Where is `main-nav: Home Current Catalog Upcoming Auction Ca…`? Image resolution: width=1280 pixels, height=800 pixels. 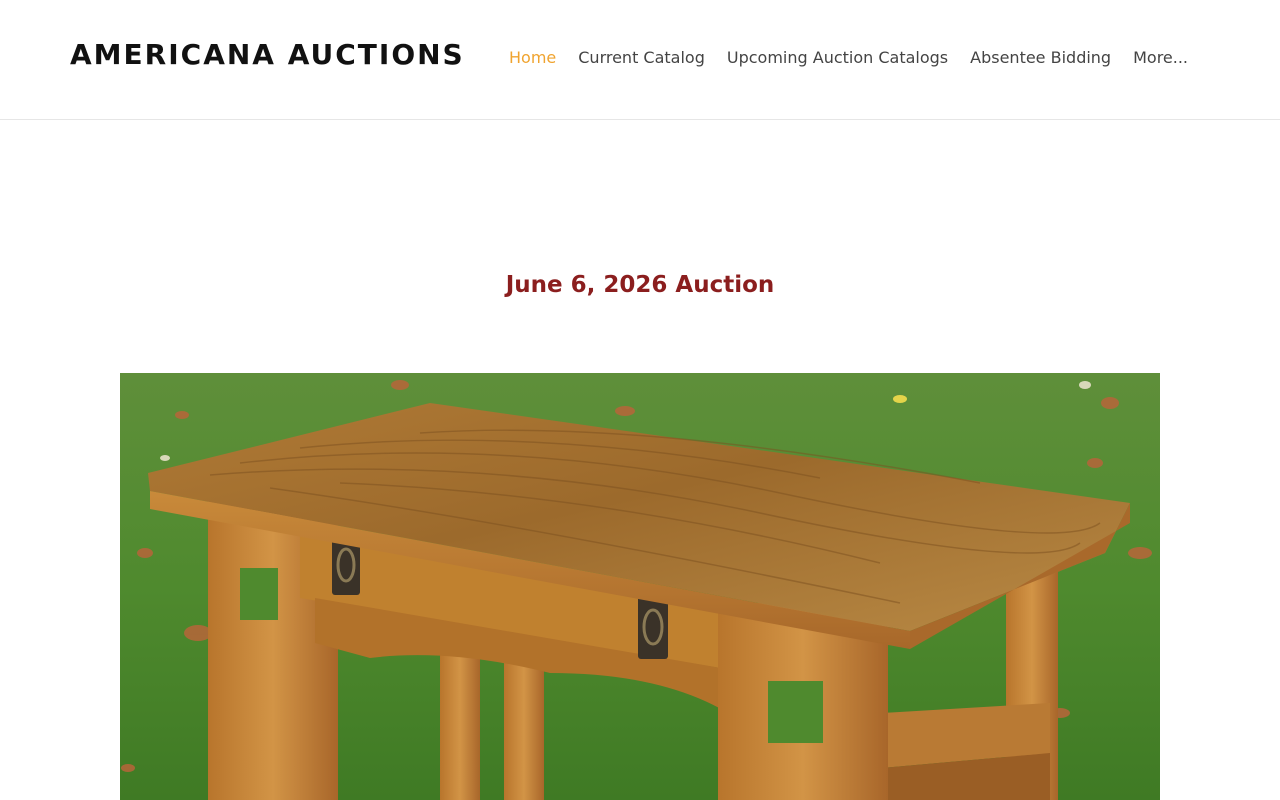
main-nav: Home Current Catalog Upcoming Auction Ca… is located at coordinates (848, 57).